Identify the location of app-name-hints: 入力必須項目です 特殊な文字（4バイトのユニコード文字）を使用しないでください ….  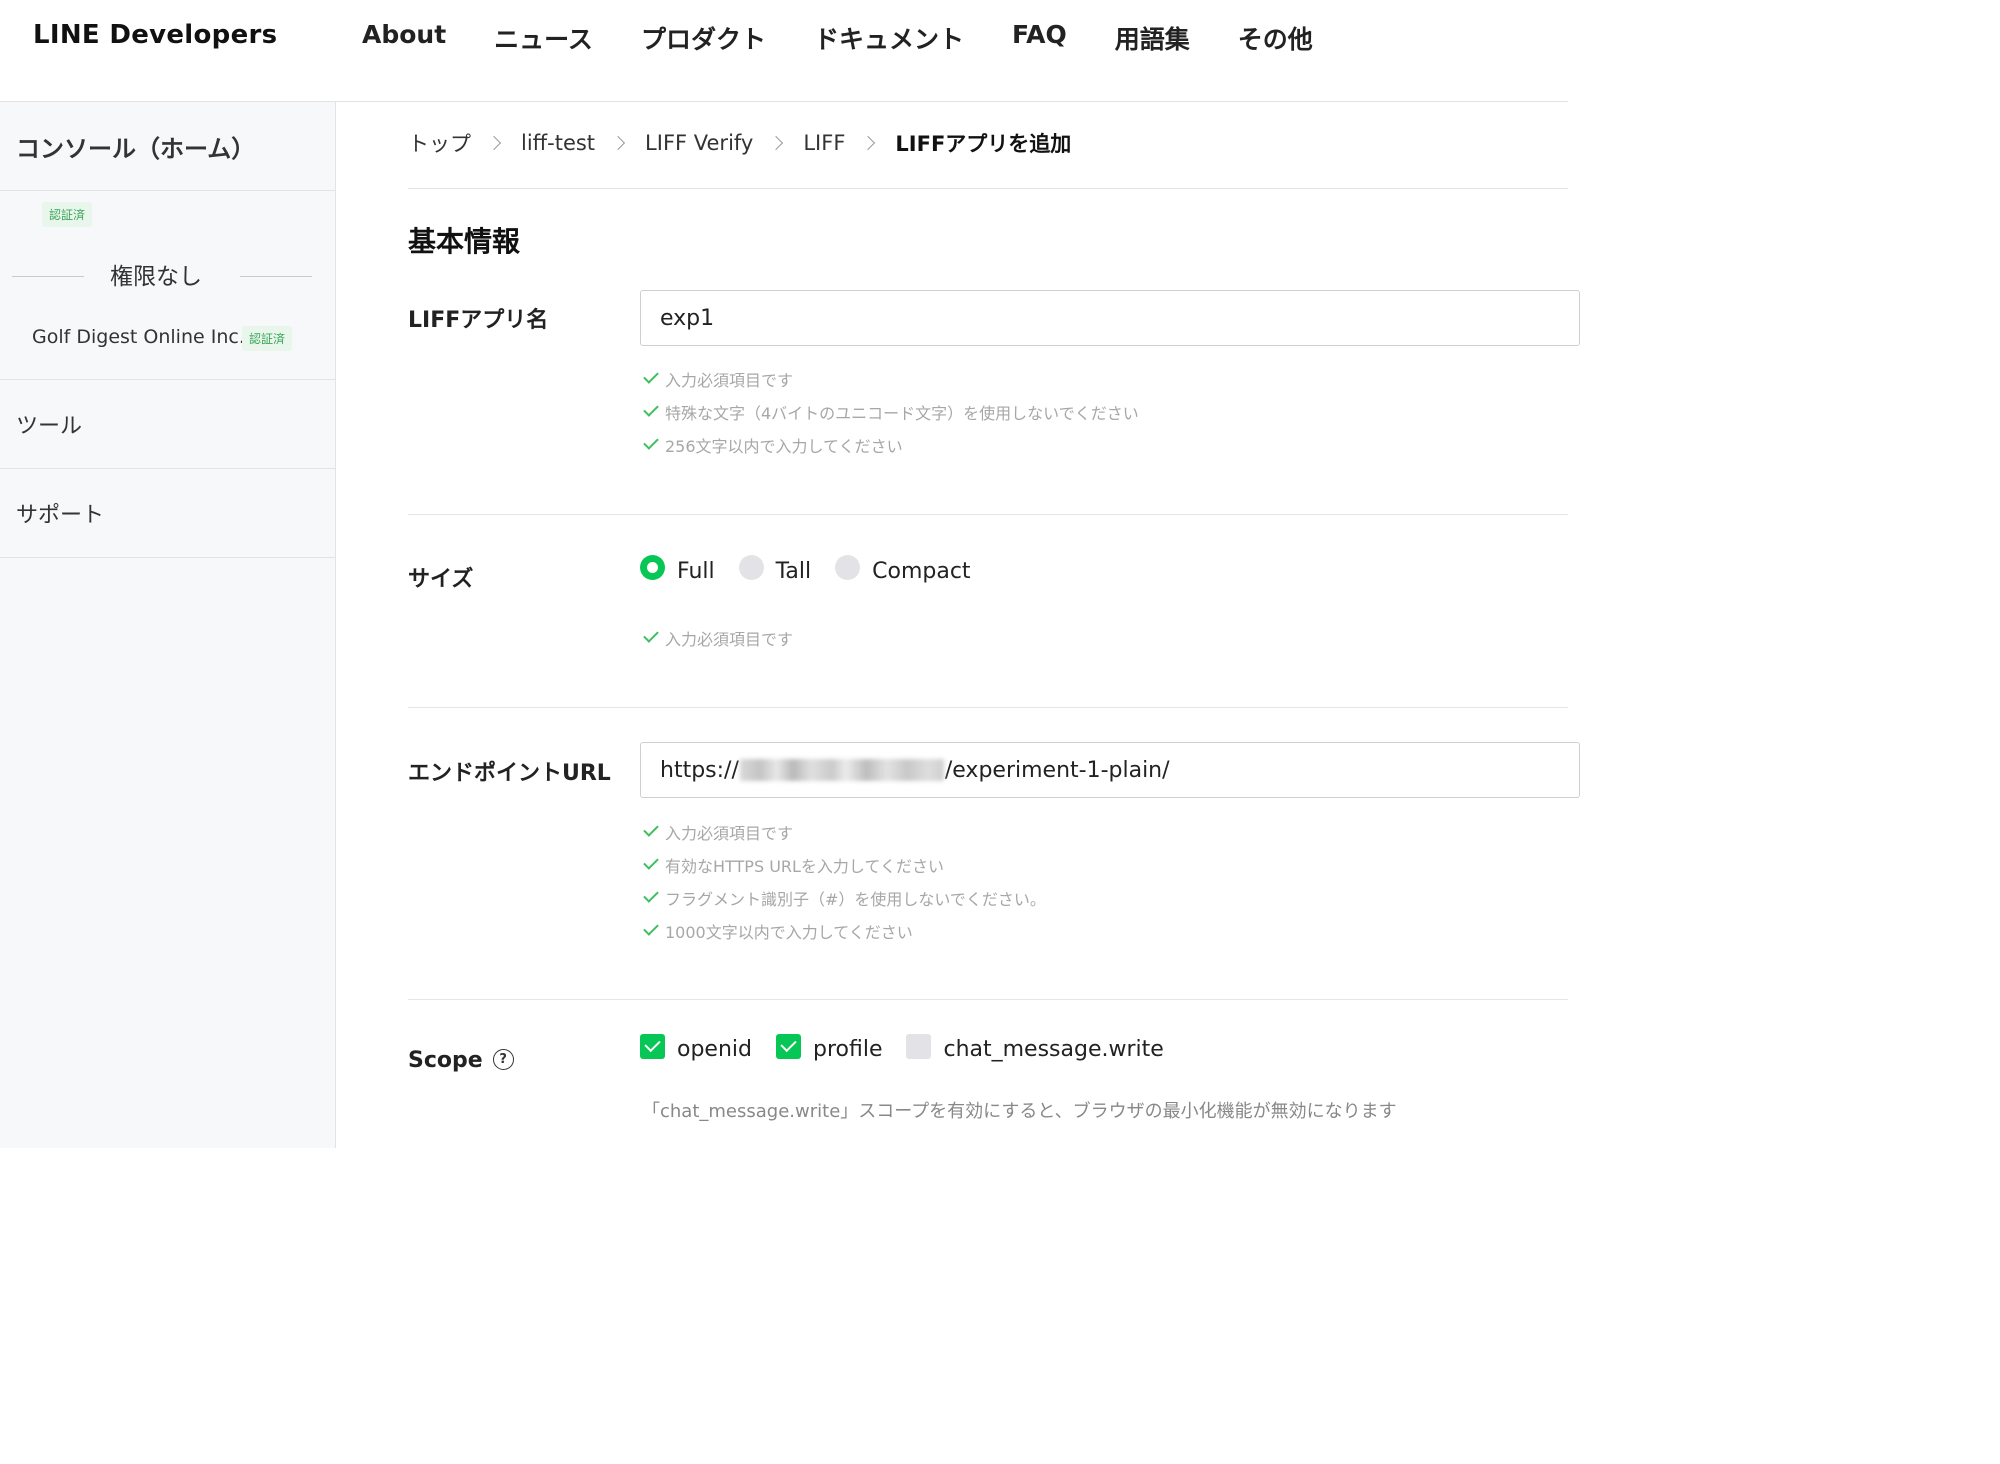
(890, 411).